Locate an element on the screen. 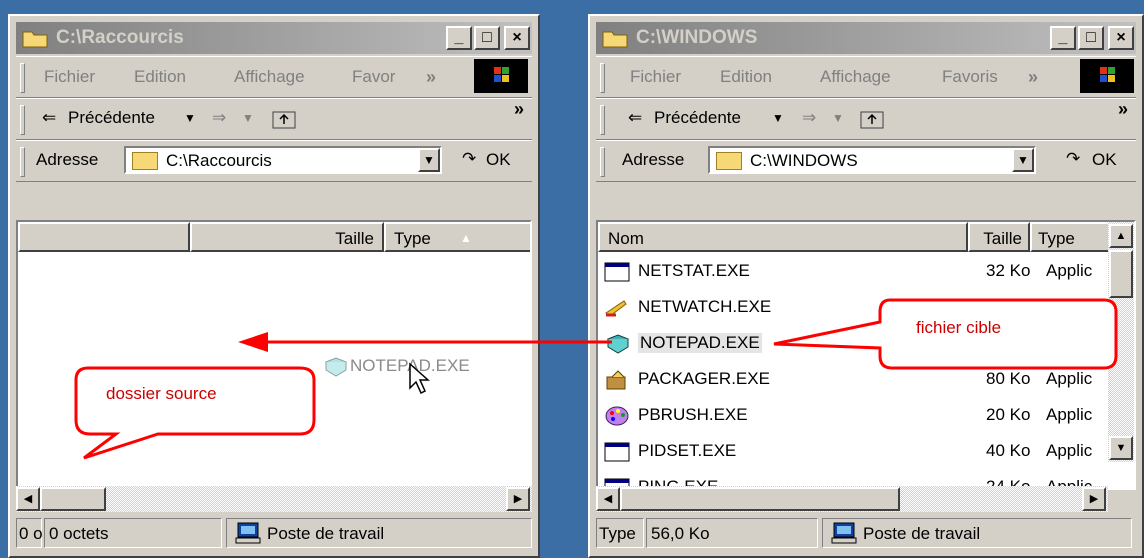 Image resolution: width=1144 pixels, height=558 pixels. menu-favoris: Favor is located at coordinates (373, 77).